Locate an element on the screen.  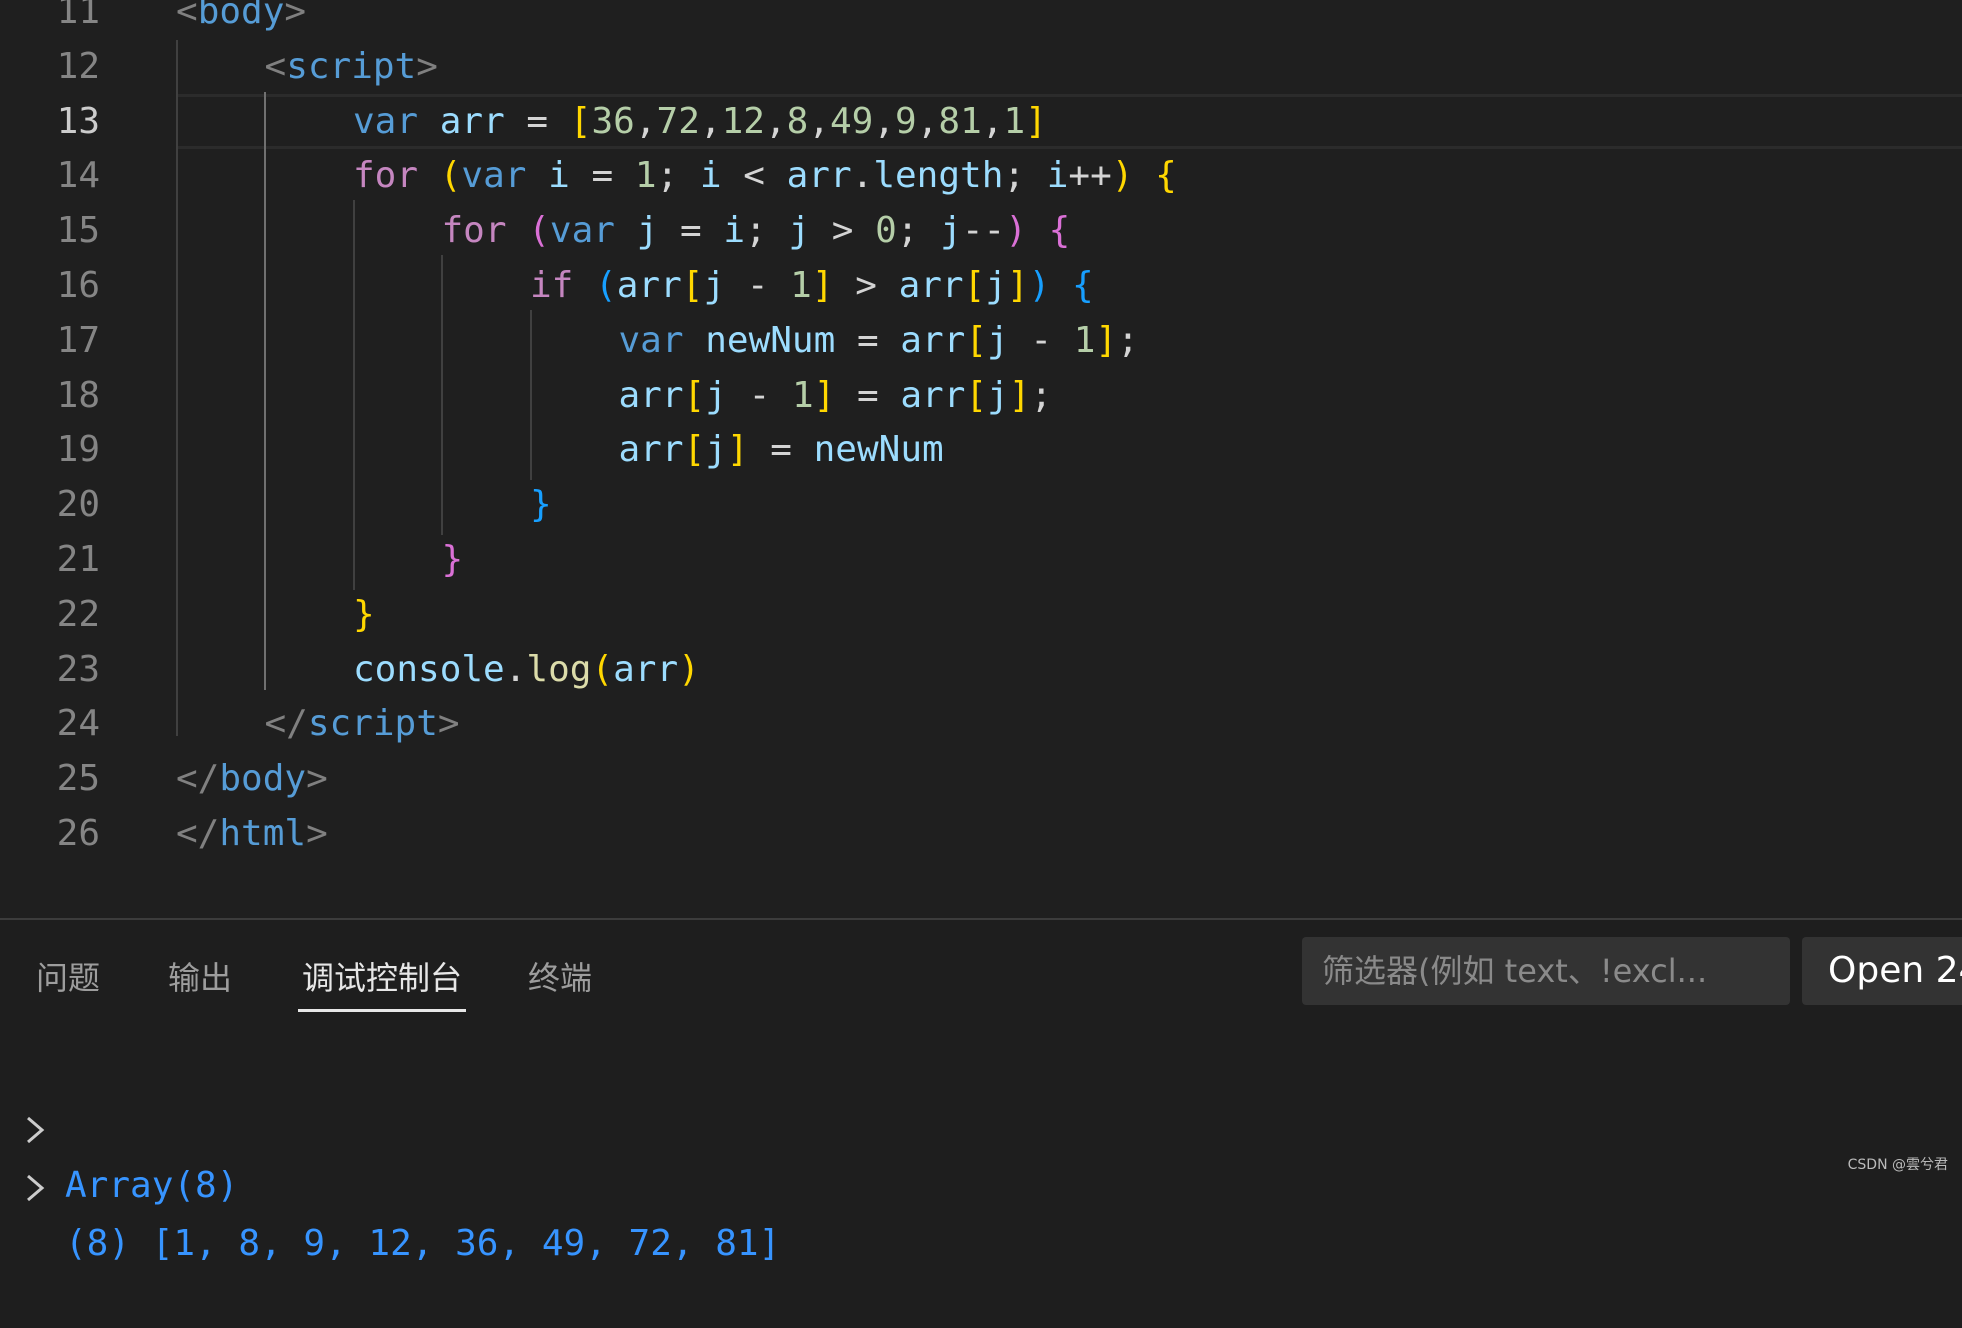
code-text: } is located at coordinates (453, 559).